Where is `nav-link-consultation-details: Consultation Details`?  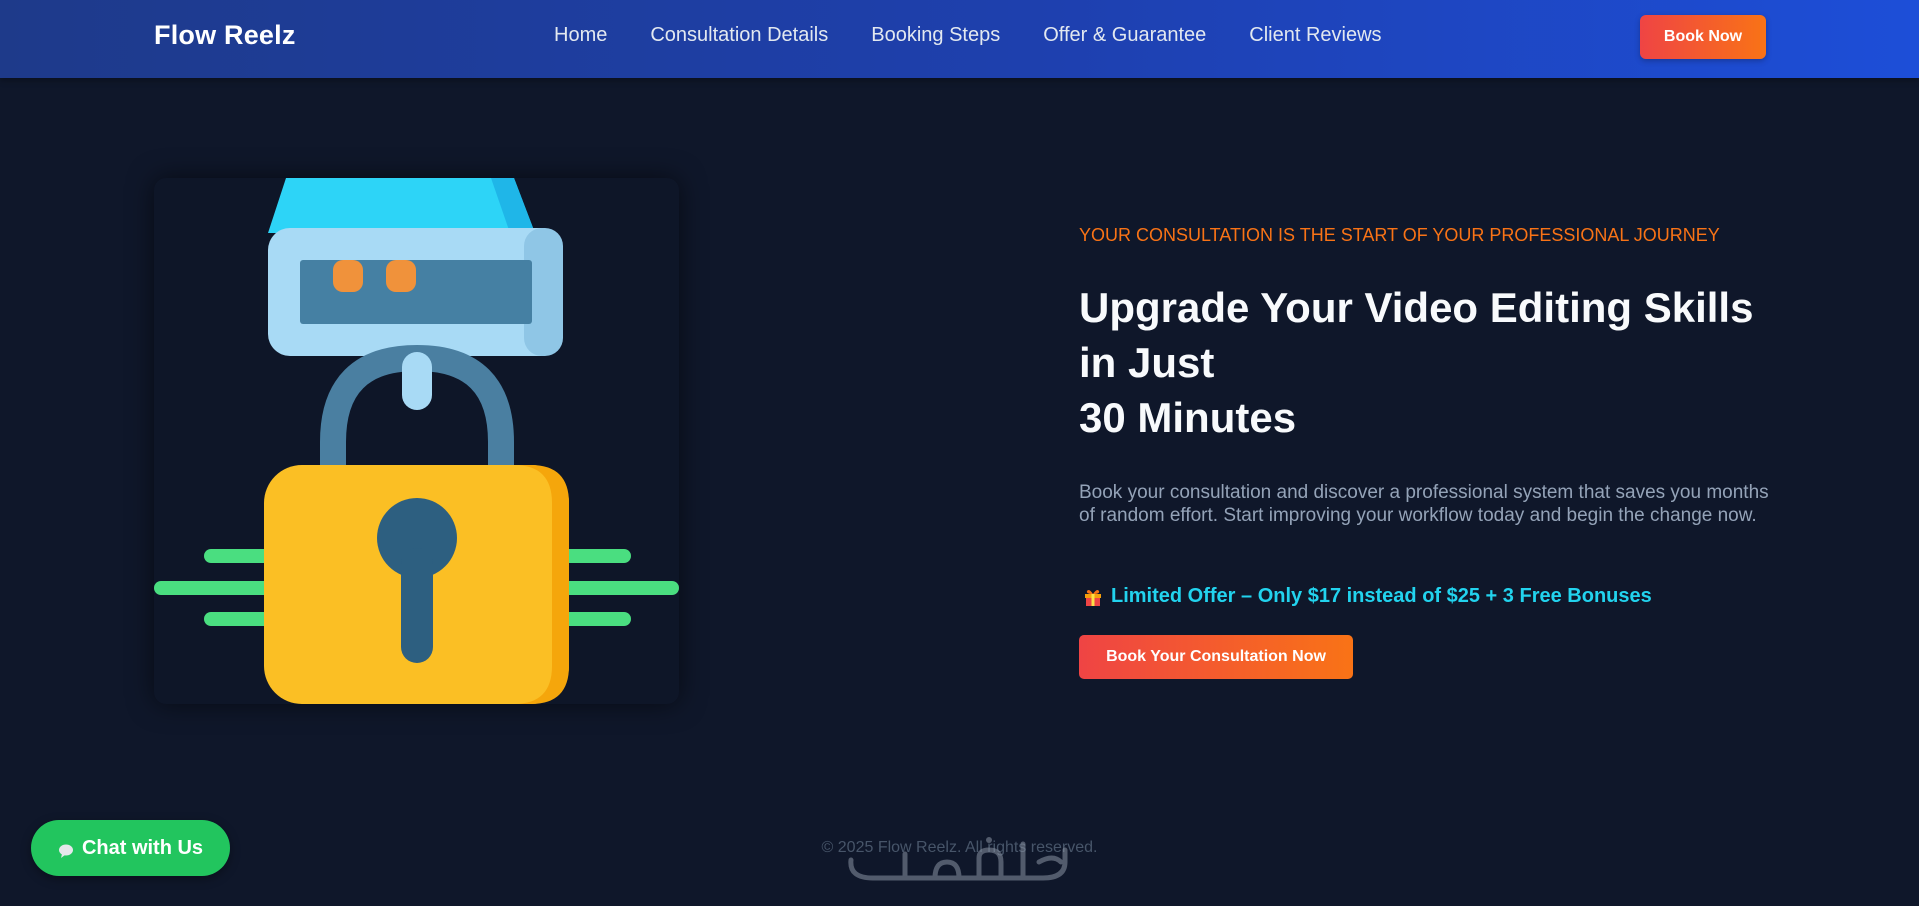 nav-link-consultation-details: Consultation Details is located at coordinates (739, 35).